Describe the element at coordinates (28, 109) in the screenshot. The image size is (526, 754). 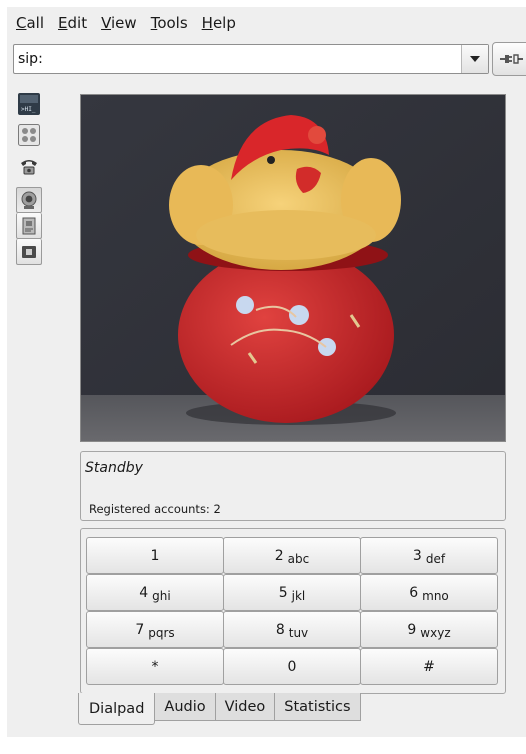
I see `svg-text: >HI_` at that location.